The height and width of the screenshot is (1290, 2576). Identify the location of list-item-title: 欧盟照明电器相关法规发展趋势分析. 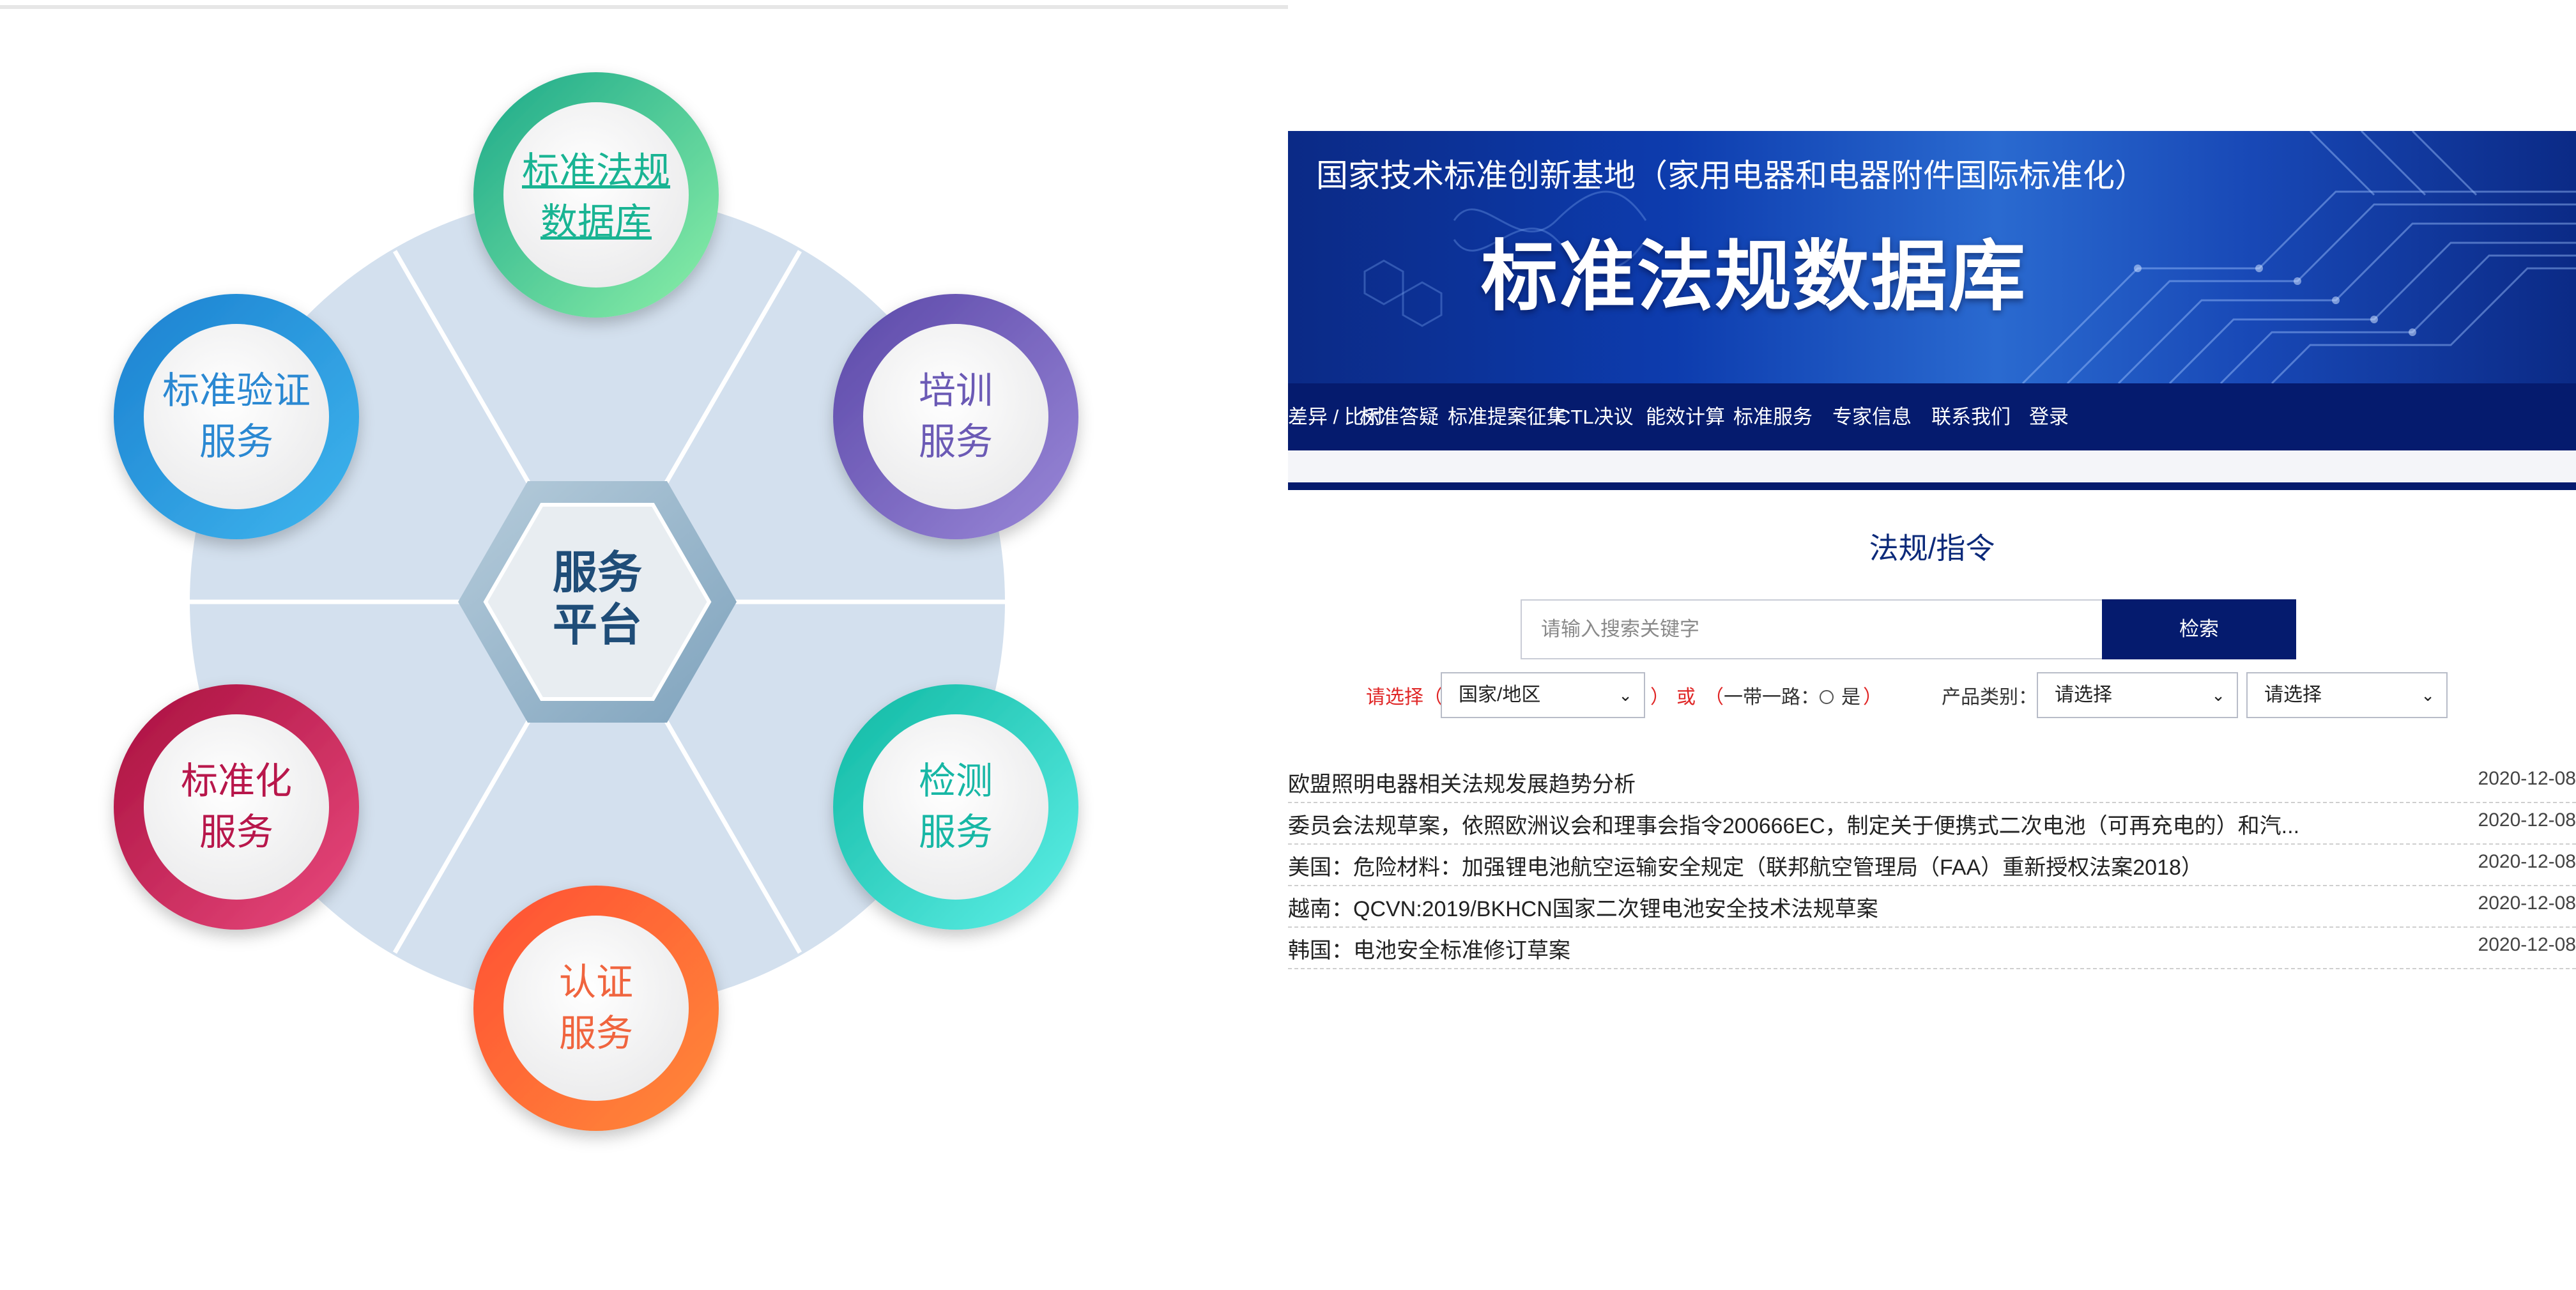
(1462, 784).